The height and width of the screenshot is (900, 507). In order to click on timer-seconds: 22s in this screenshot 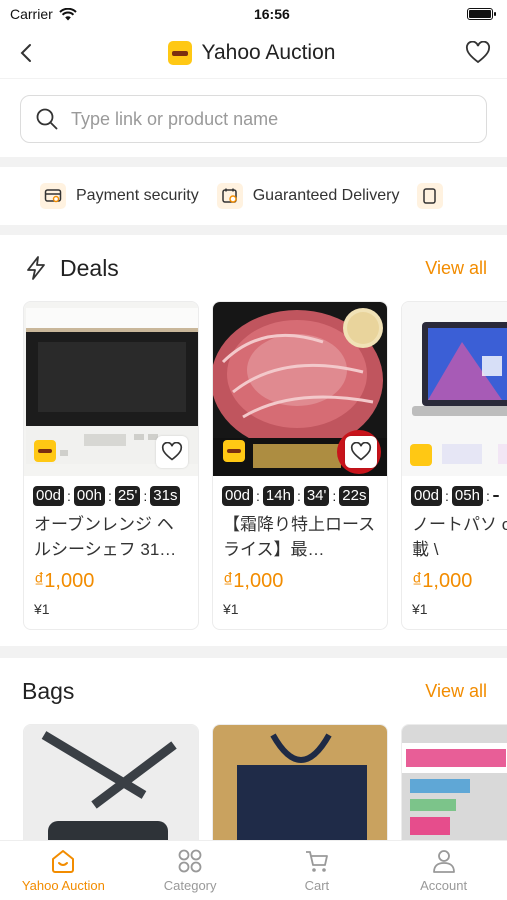, I will do `click(354, 496)`.